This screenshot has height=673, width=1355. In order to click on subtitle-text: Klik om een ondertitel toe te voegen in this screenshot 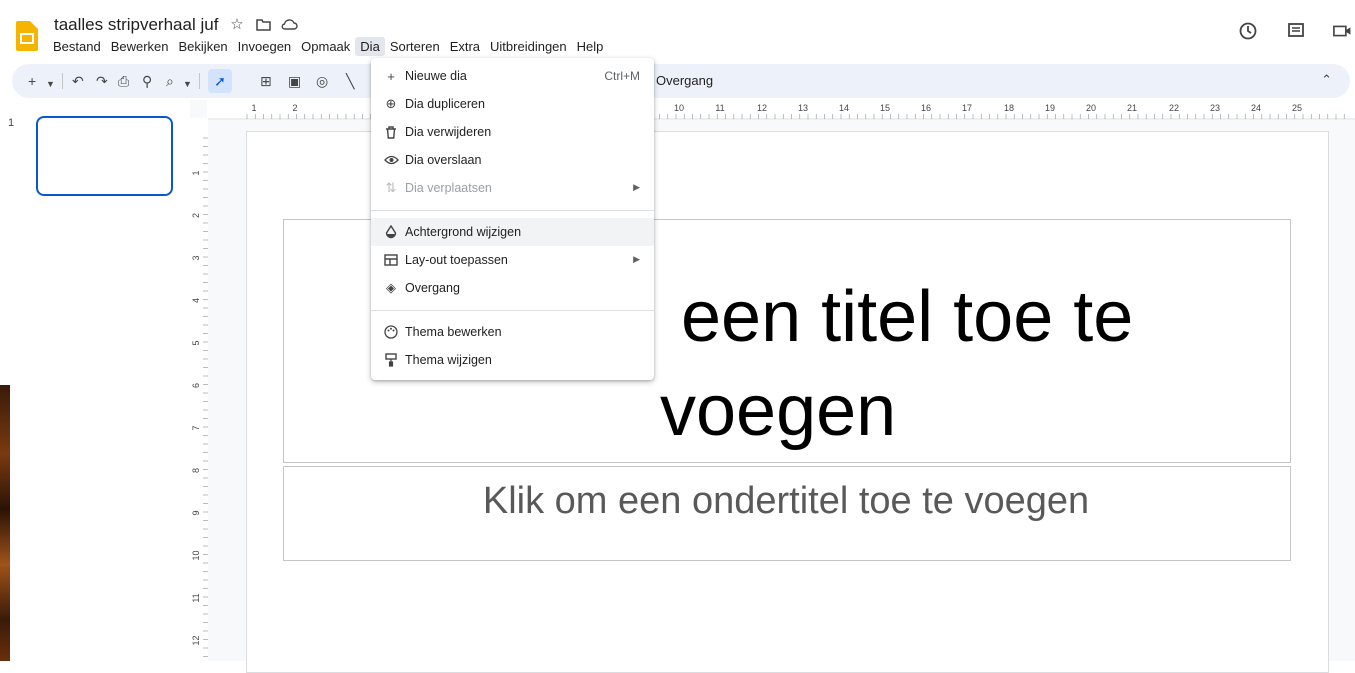, I will do `click(786, 501)`.